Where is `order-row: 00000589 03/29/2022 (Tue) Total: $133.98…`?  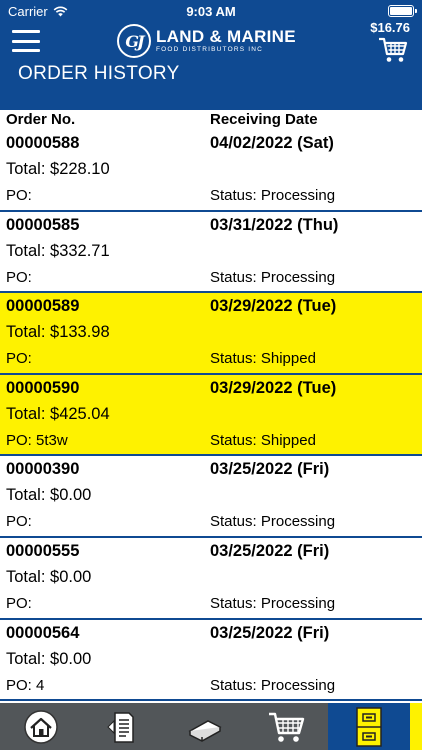
order-row: 00000589 03/29/2022 (Tue) Total: $133.98… is located at coordinates (211, 334).